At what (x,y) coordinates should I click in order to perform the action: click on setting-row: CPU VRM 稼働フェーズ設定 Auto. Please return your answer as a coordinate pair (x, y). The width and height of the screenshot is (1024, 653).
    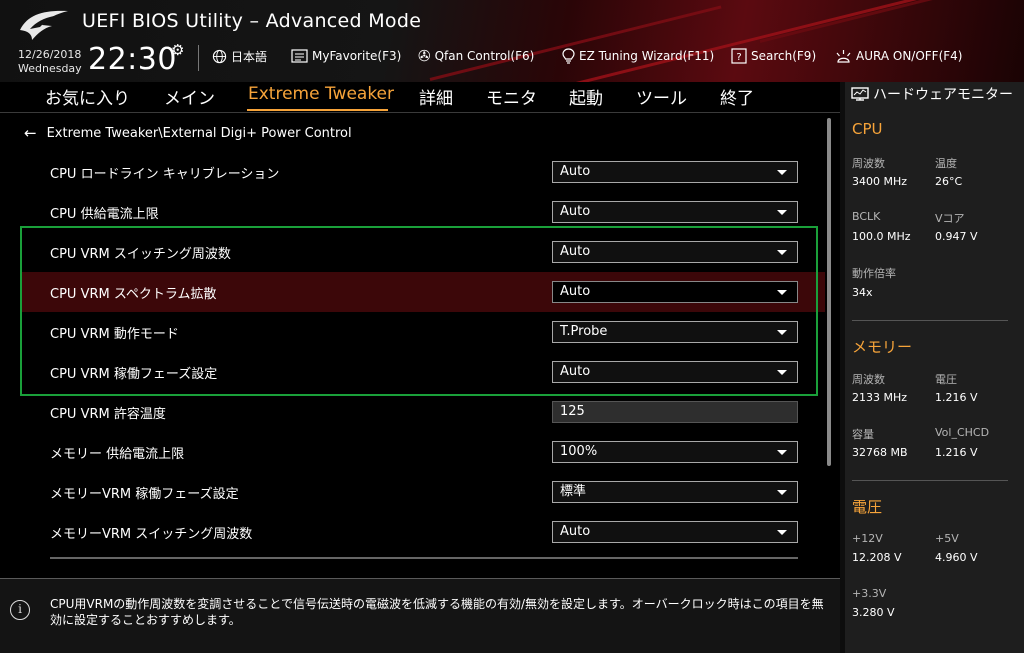
    Looking at the image, I should click on (422, 372).